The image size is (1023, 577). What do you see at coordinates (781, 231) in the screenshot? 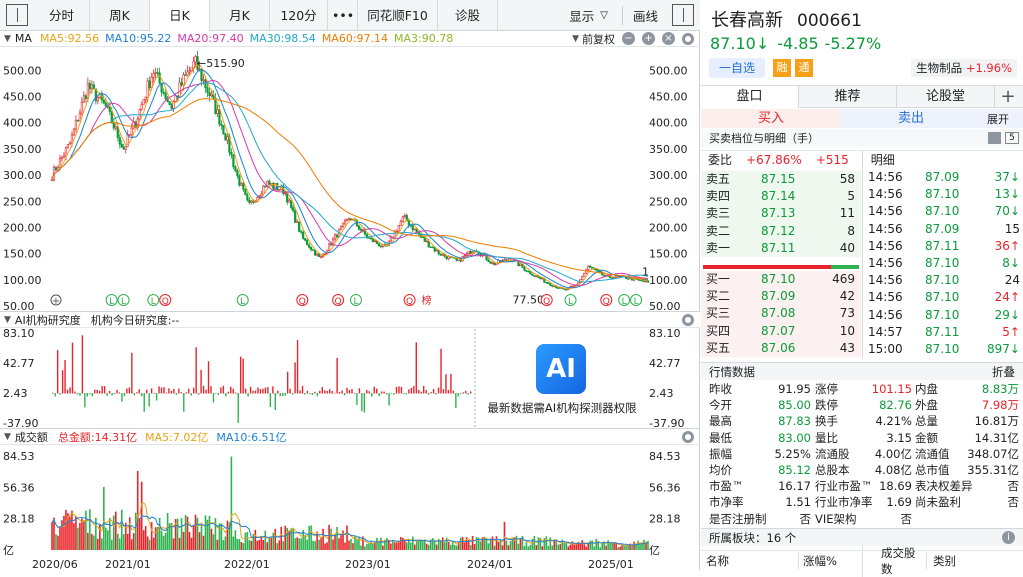
I see `ask-row: 卖二 87.12 8` at bounding box center [781, 231].